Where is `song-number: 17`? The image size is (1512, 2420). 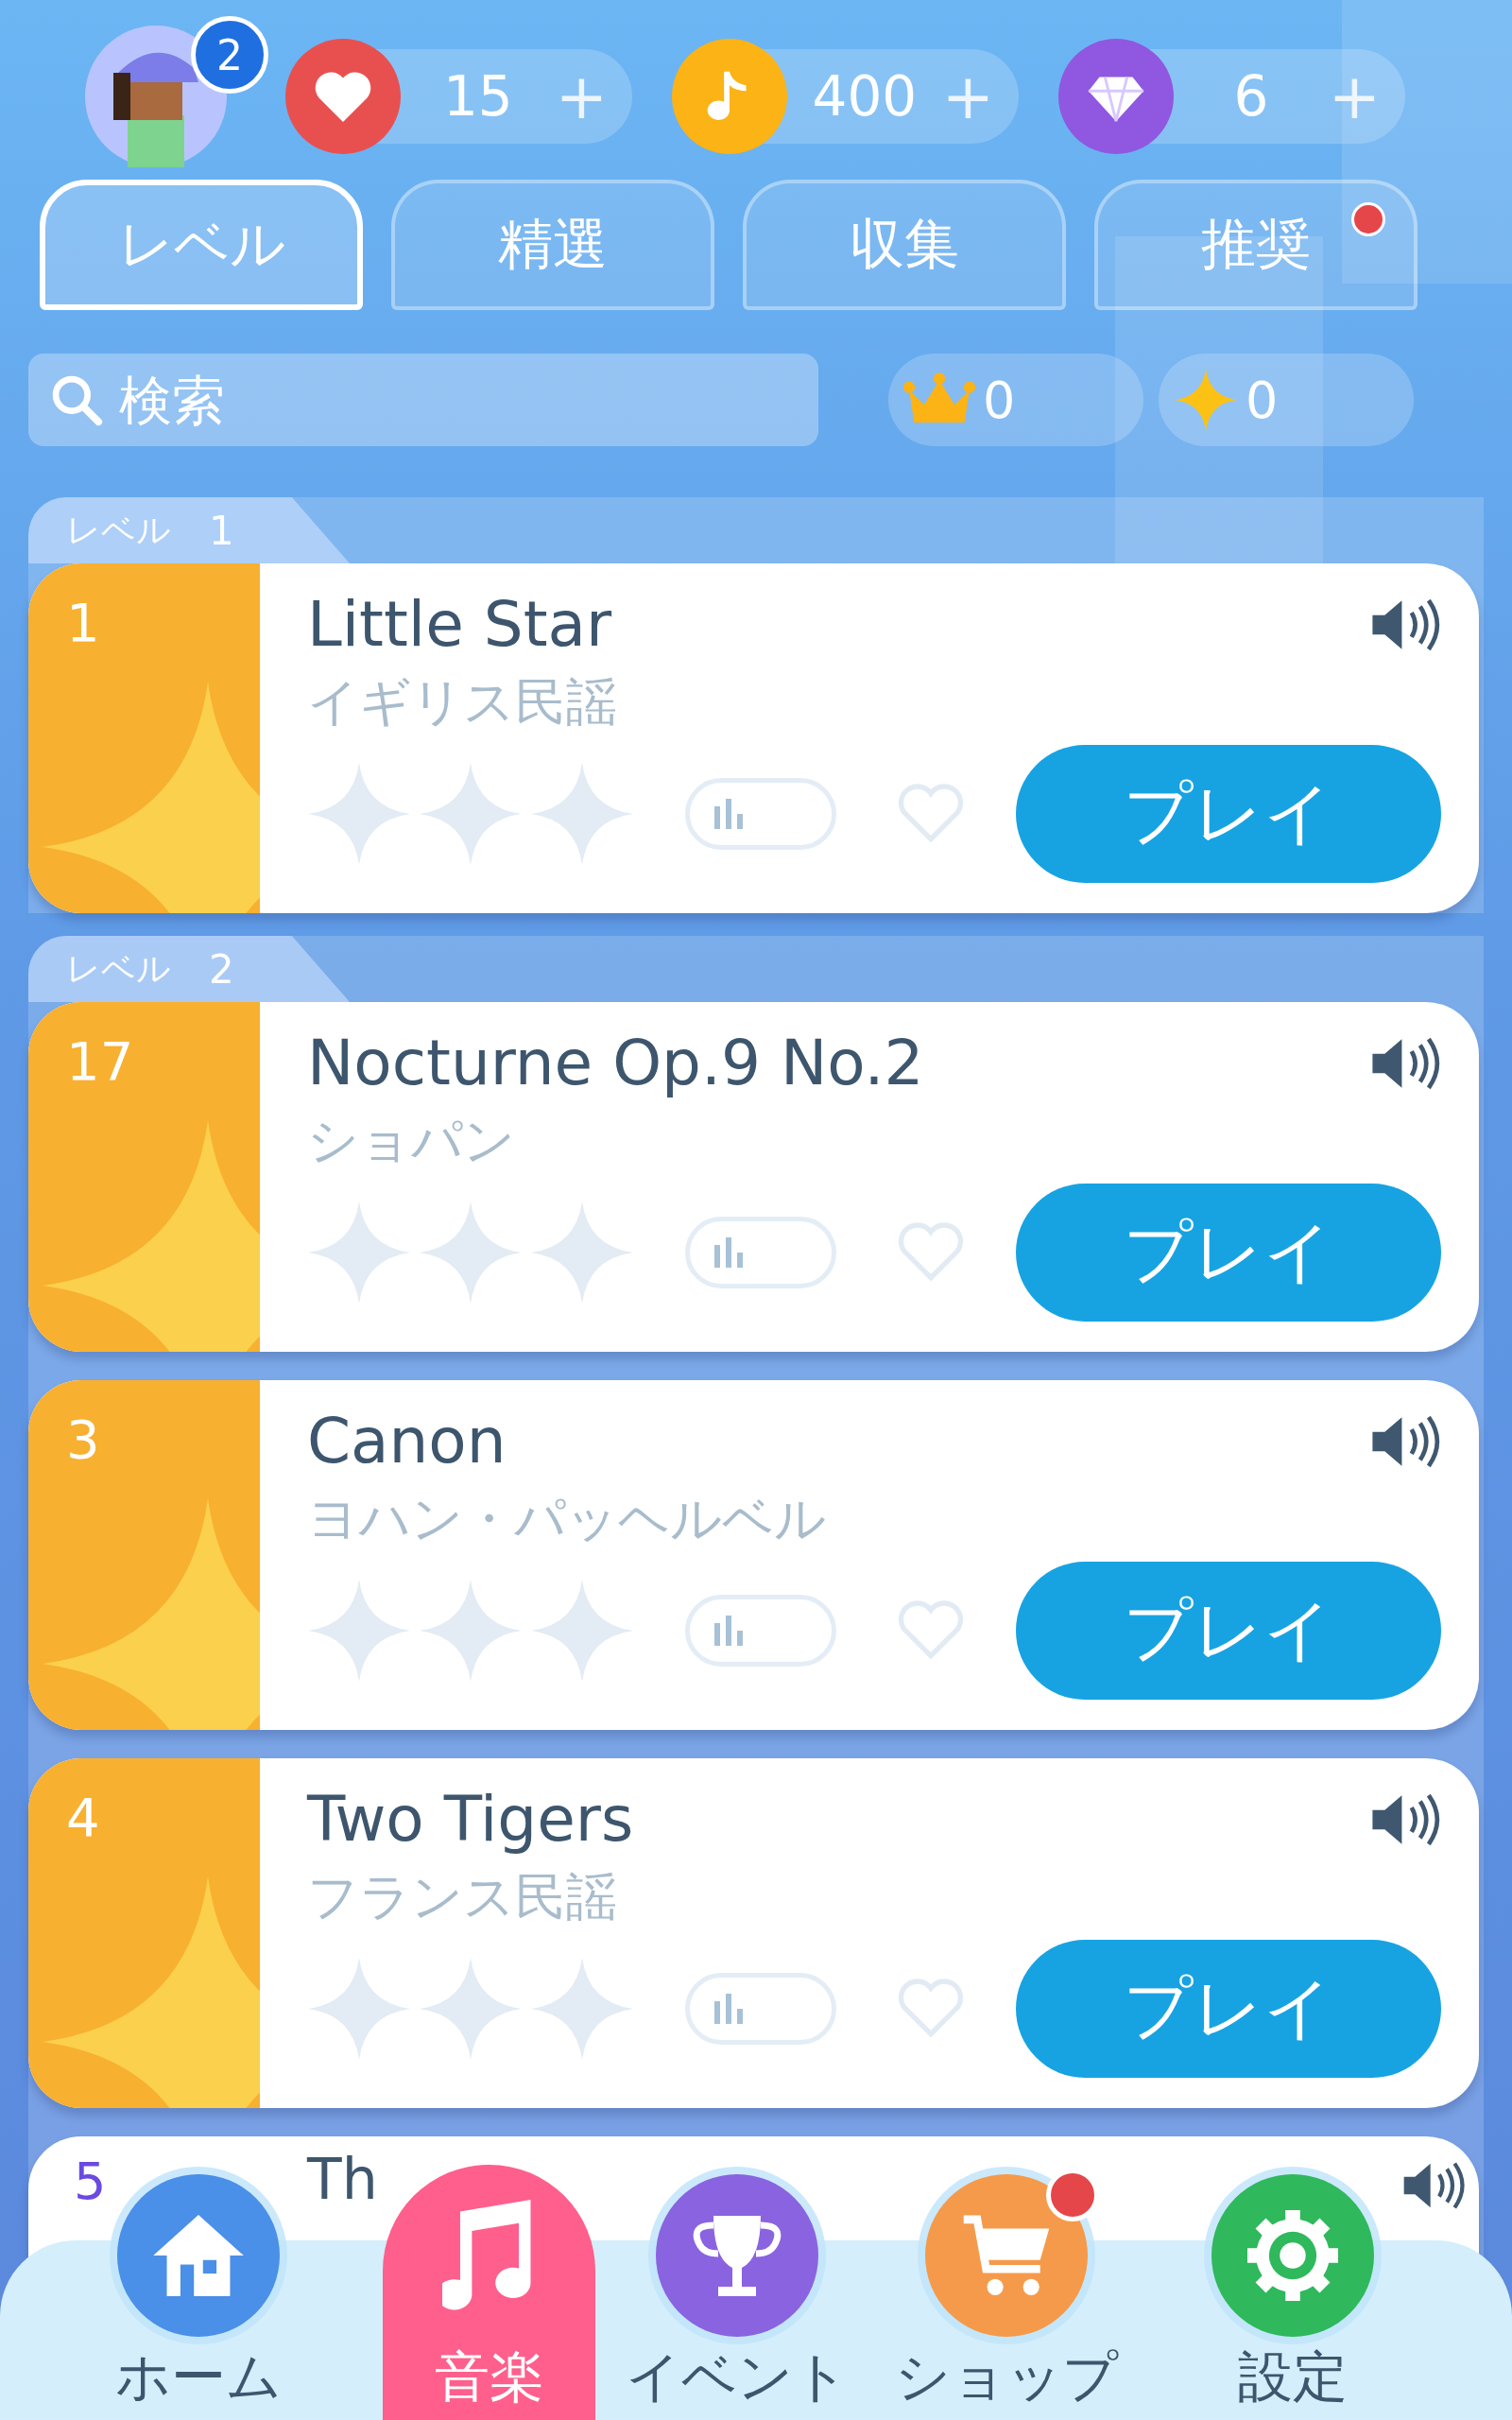
song-number: 17 is located at coordinates (100, 1061).